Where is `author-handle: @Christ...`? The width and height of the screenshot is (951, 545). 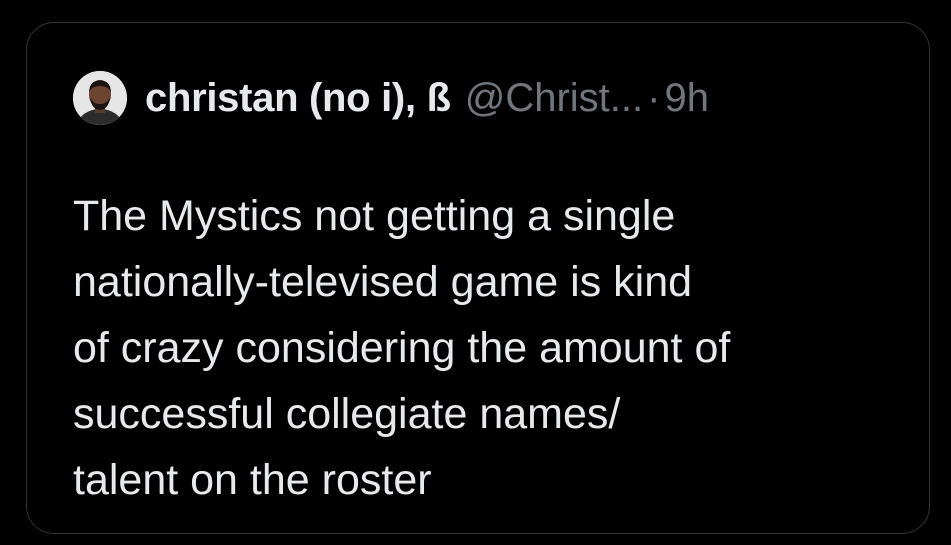 author-handle: @Christ... is located at coordinates (554, 98).